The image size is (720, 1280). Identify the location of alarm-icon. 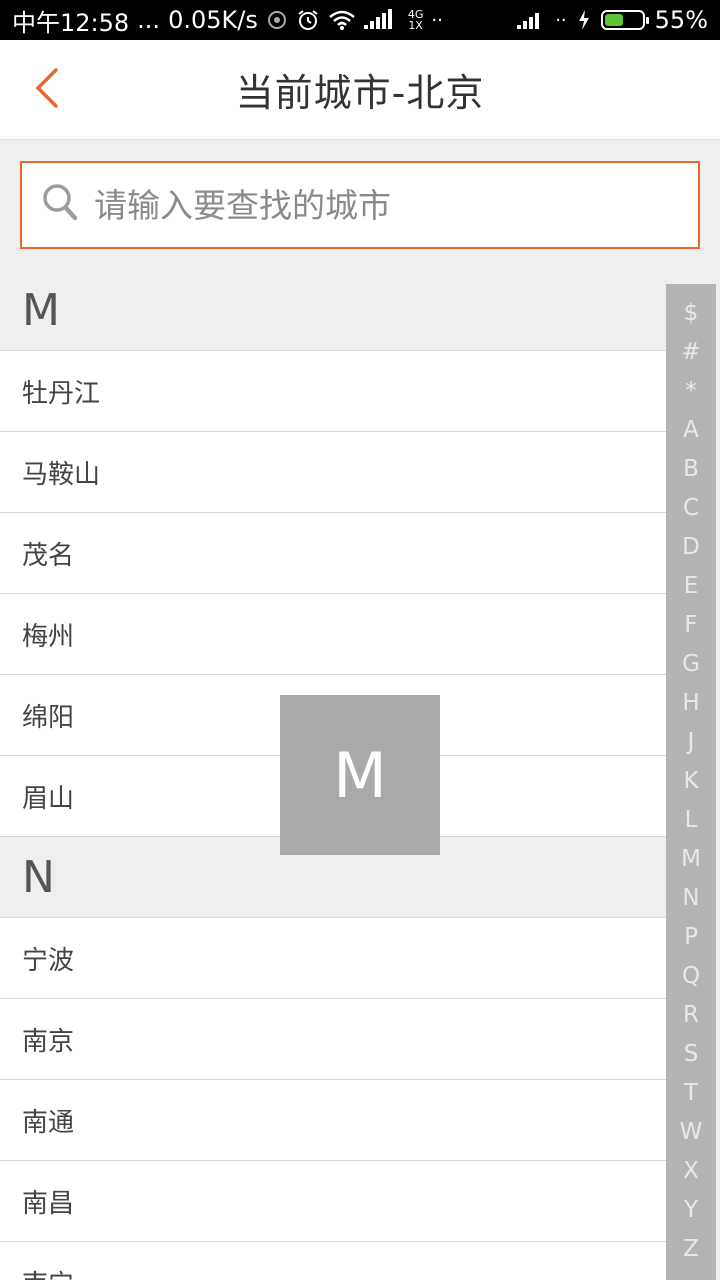
(308, 20).